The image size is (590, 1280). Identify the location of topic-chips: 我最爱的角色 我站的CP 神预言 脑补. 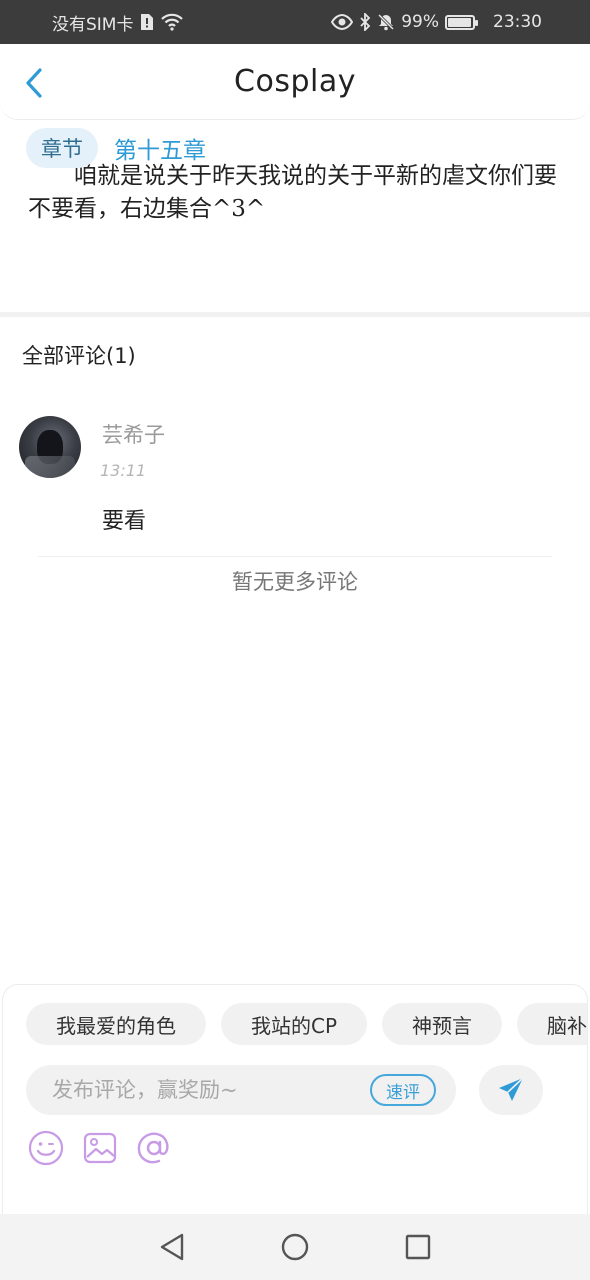
(306, 1024).